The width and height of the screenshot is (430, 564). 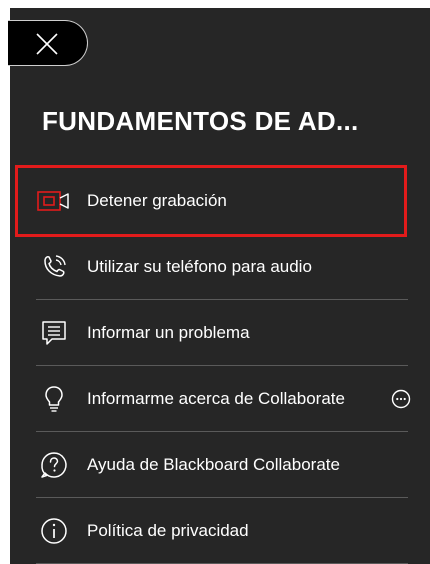 What do you see at coordinates (54, 267) in the screenshot?
I see `phone-icon` at bounding box center [54, 267].